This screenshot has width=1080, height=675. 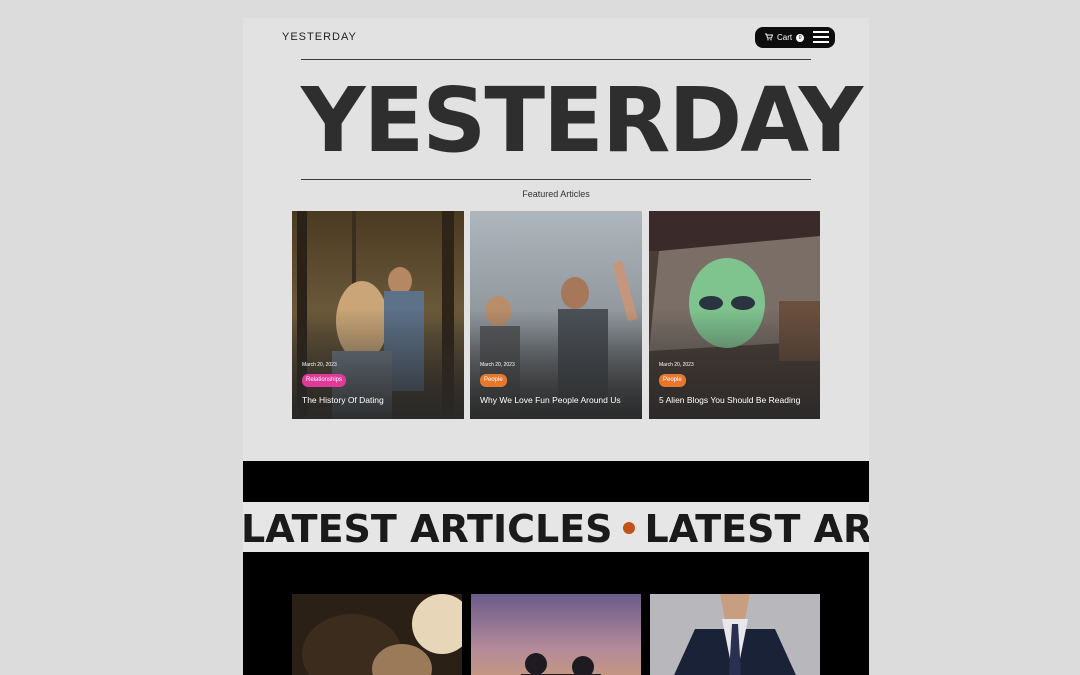 I want to click on card-title: Why We Love Fun People Around Us, so click(x=550, y=400).